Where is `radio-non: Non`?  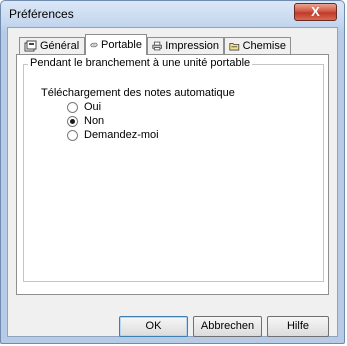 radio-non: Non is located at coordinates (85, 121).